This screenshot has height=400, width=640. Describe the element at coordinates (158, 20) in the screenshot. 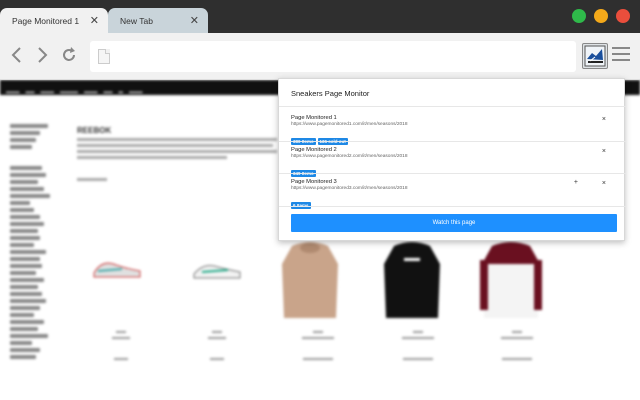

I see `tab-new-tab: New Tab ✕` at that location.